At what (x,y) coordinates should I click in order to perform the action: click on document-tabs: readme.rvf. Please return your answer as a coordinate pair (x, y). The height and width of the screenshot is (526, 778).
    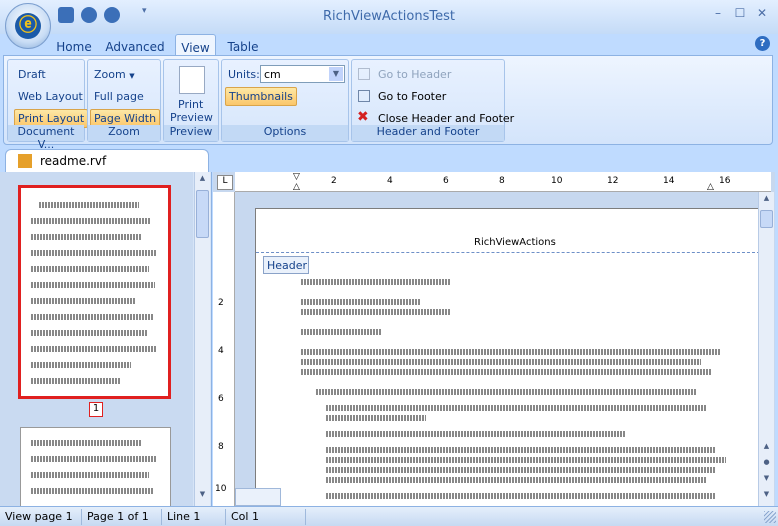
    Looking at the image, I should click on (389, 159).